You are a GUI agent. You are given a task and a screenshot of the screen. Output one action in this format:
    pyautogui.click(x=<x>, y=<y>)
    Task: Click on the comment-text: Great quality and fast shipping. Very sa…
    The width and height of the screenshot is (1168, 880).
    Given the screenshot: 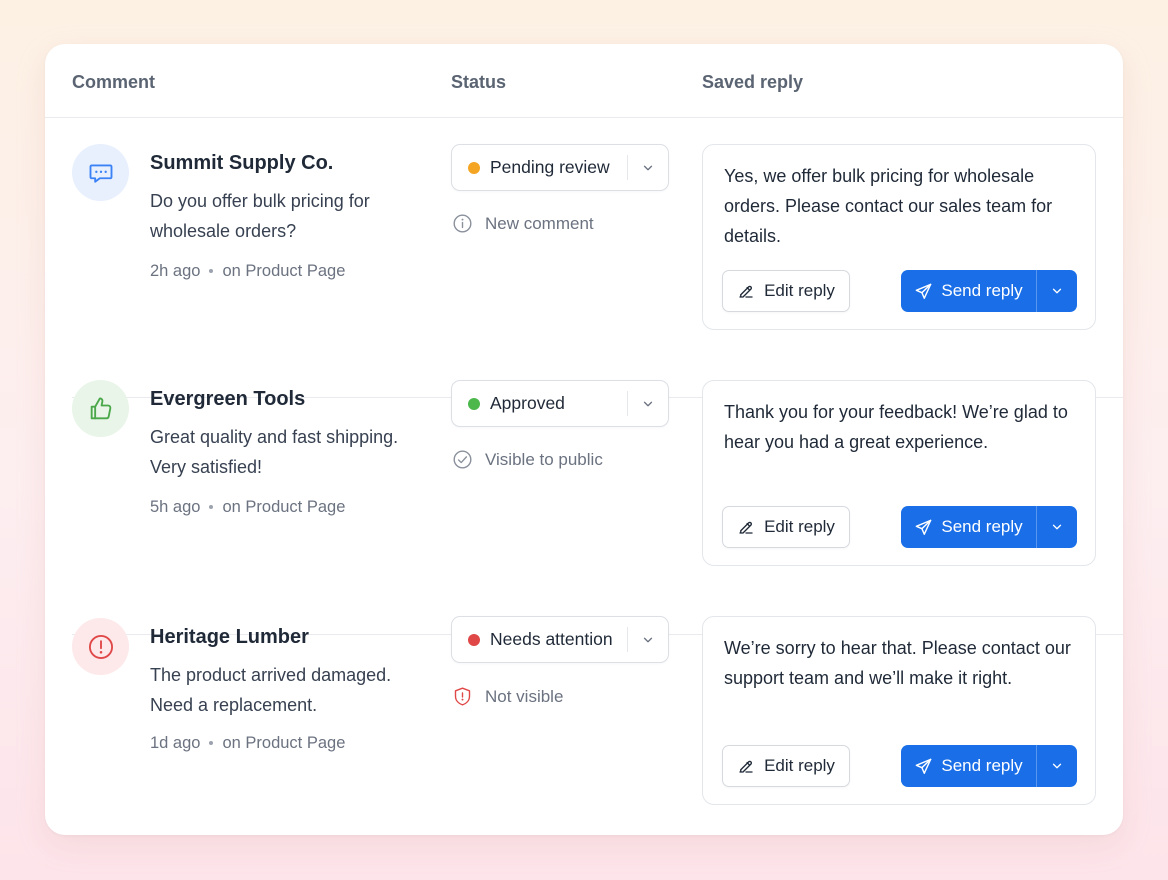 What is the action you would take?
    pyautogui.click(x=274, y=452)
    